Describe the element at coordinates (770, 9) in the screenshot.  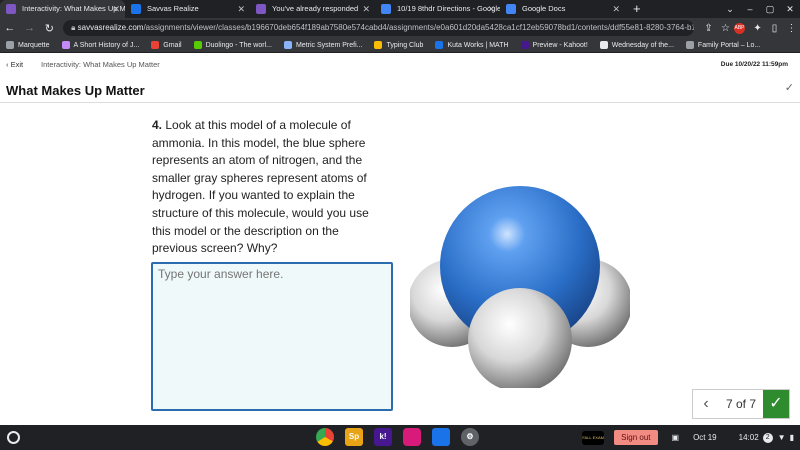
I see `maximize-icon: ▢` at that location.